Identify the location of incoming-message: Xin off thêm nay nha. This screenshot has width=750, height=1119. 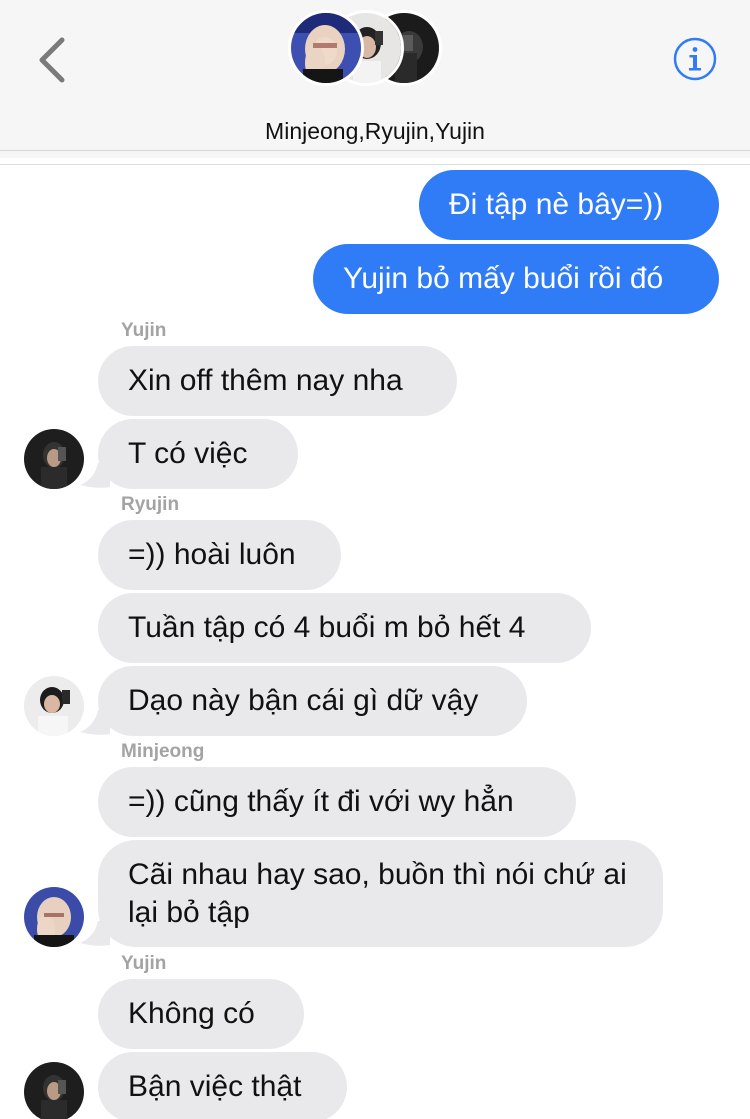
(277, 381).